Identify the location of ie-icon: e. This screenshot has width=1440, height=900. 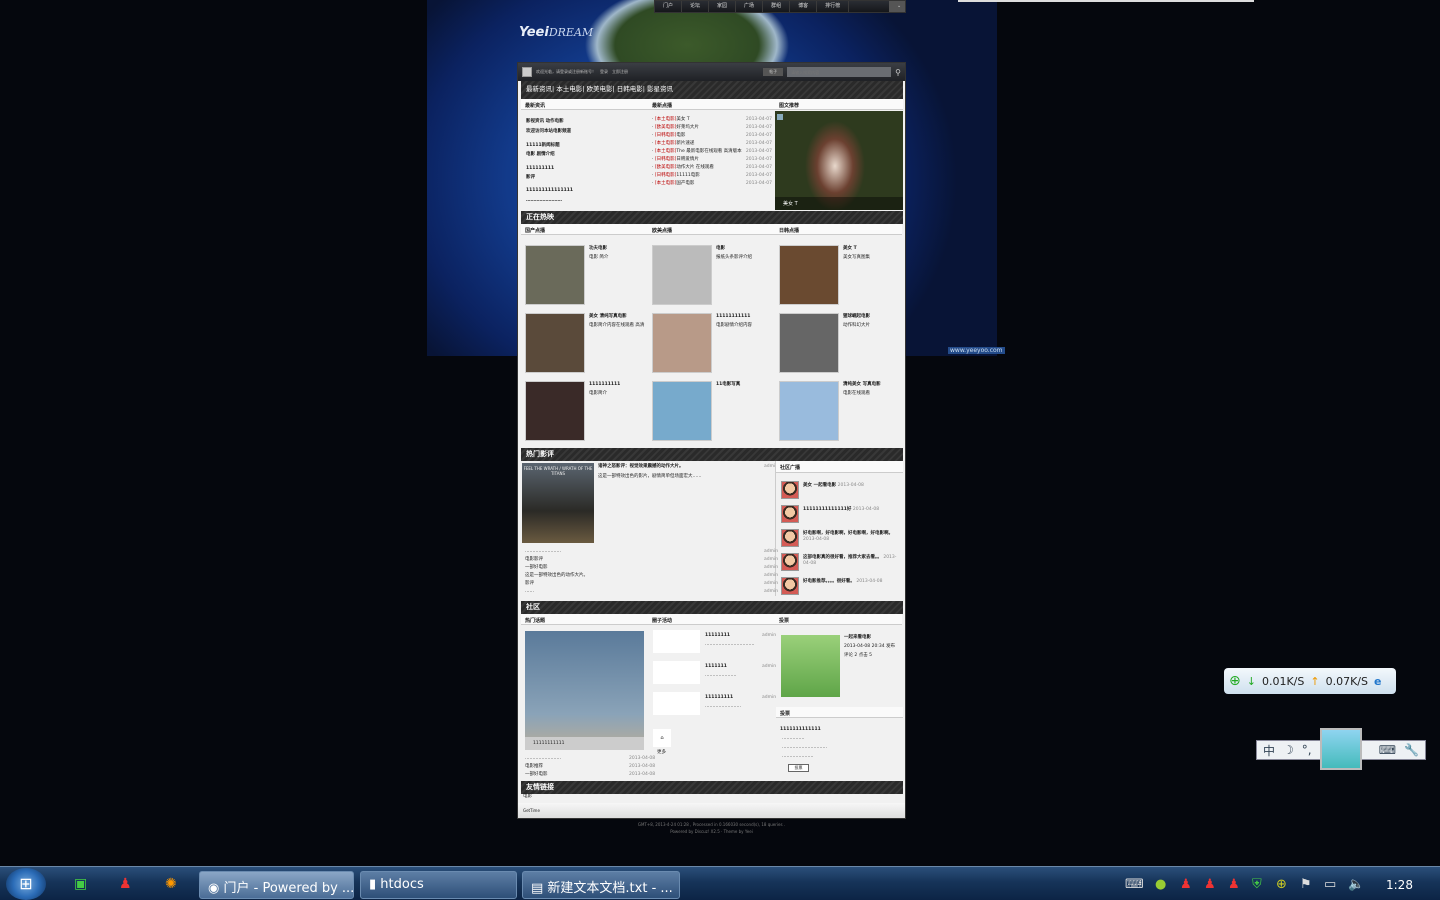
(1377, 681).